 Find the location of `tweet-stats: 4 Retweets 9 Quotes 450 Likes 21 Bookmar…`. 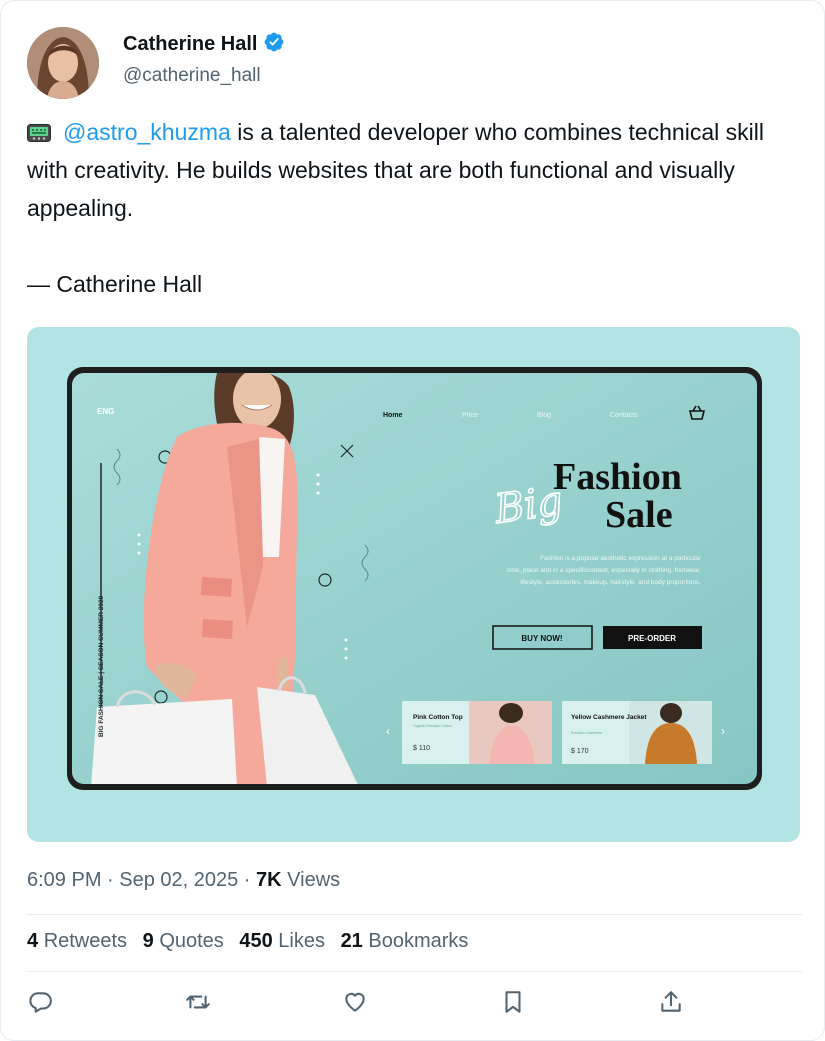

tweet-stats: 4 Retweets 9 Quotes 450 Likes 21 Bookmar… is located at coordinates (252, 941).